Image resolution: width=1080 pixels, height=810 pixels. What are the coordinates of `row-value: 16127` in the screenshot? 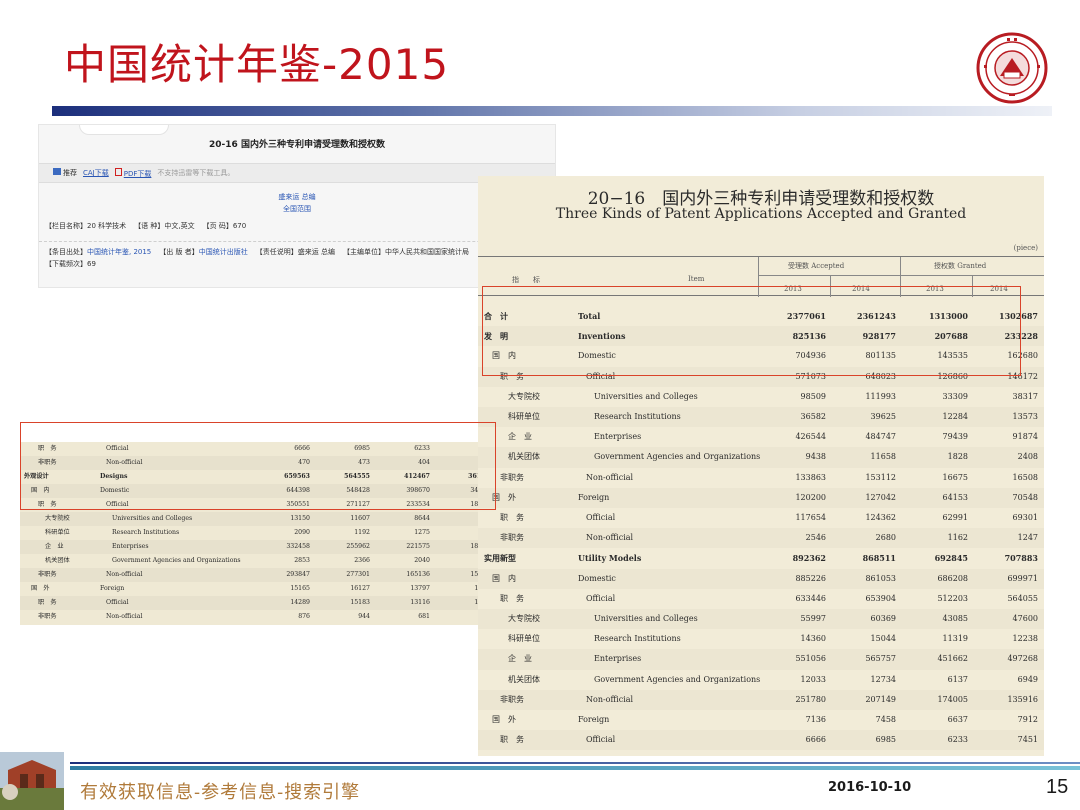 It's located at (360, 588).